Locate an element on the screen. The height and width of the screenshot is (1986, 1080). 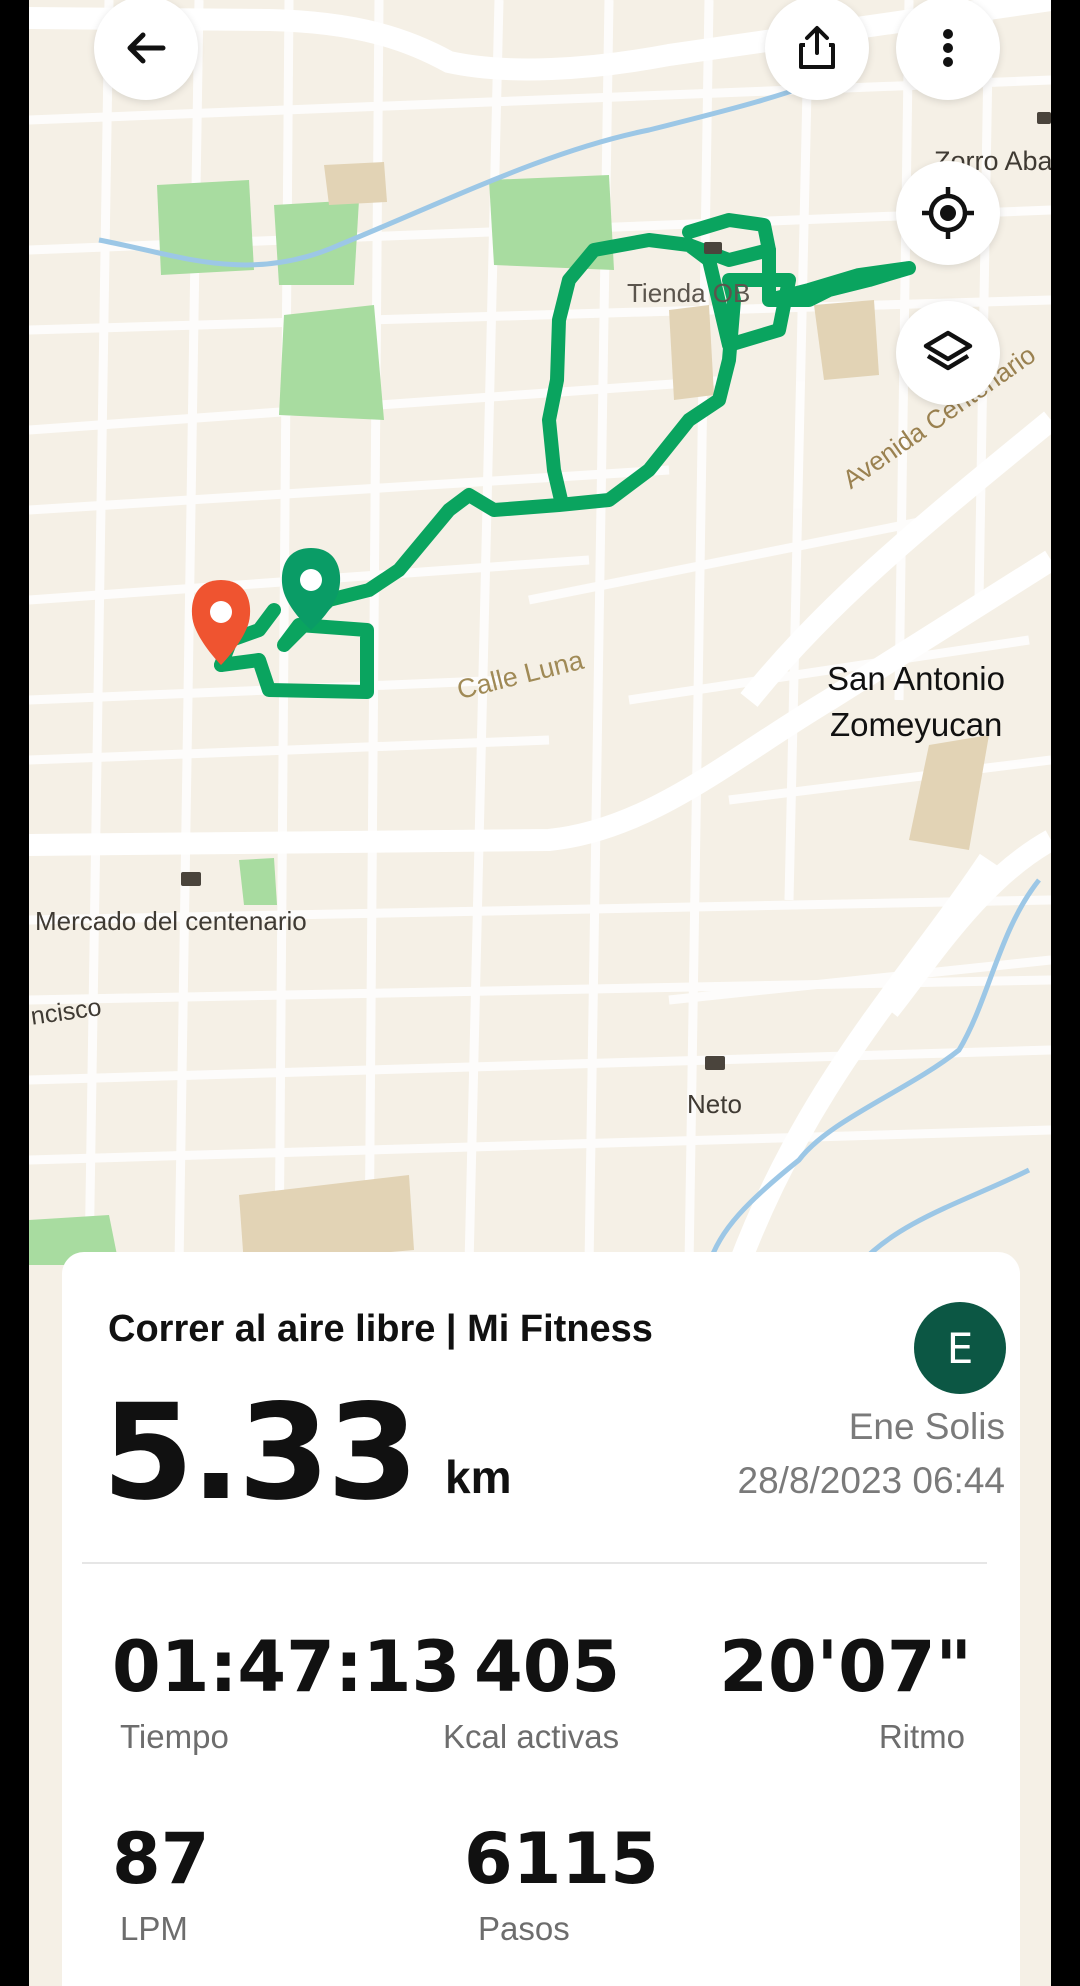
more-vertical-icon is located at coordinates (948, 48).